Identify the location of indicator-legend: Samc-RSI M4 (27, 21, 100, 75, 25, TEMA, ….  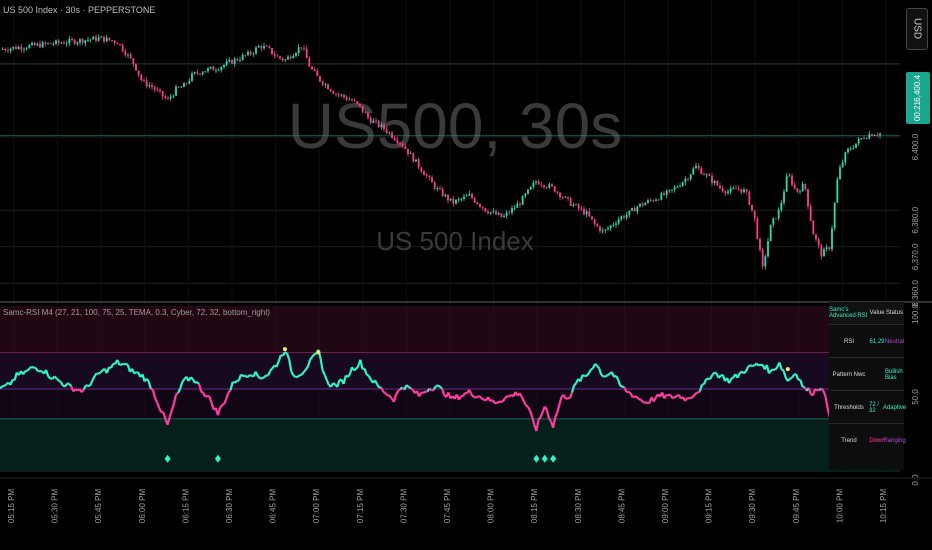
(136, 312).